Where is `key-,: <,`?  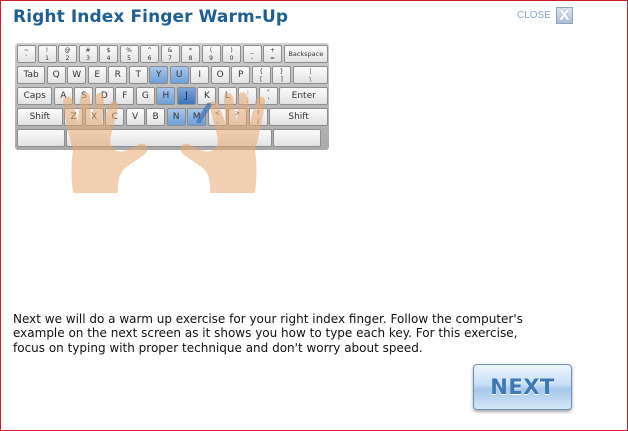 key-,: <, is located at coordinates (217, 117).